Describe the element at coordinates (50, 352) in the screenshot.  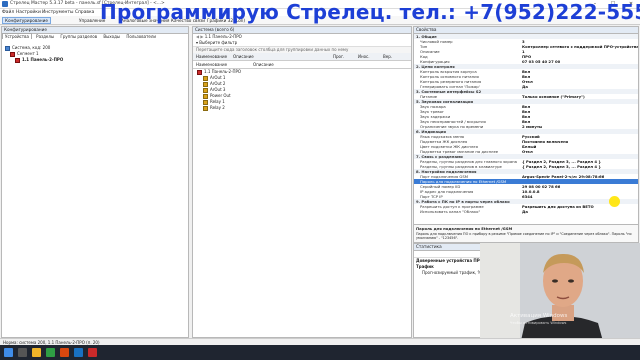
I see `browser-icon` at that location.